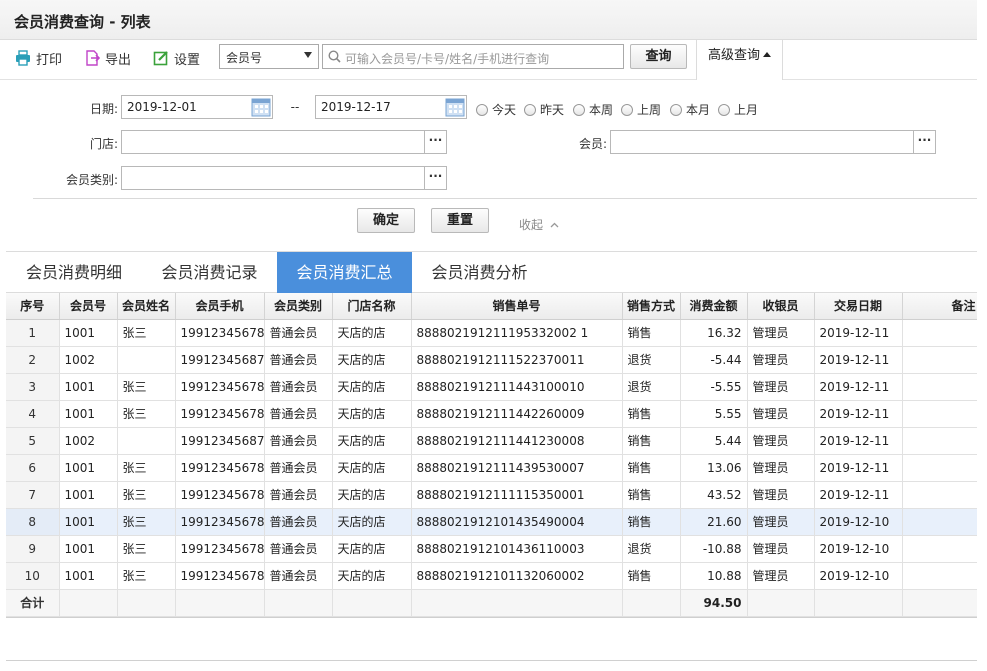 The image size is (987, 671). What do you see at coordinates (344, 272) in the screenshot?
I see `tab-consumption-summary: 会员消费汇总` at bounding box center [344, 272].